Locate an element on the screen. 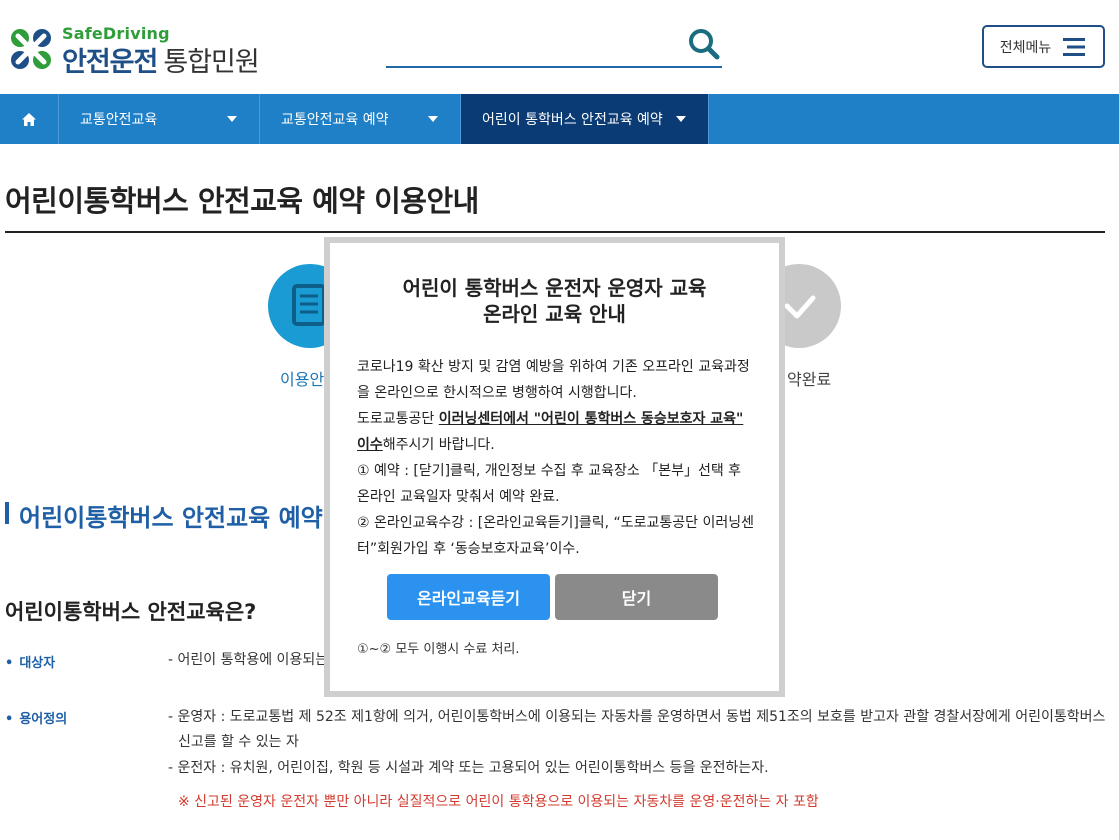 This screenshot has height=840, width=1119. modal-title: 어린이 통학버스 운전자 운영자 교육 온라인 교육 안내 is located at coordinates (554, 301).